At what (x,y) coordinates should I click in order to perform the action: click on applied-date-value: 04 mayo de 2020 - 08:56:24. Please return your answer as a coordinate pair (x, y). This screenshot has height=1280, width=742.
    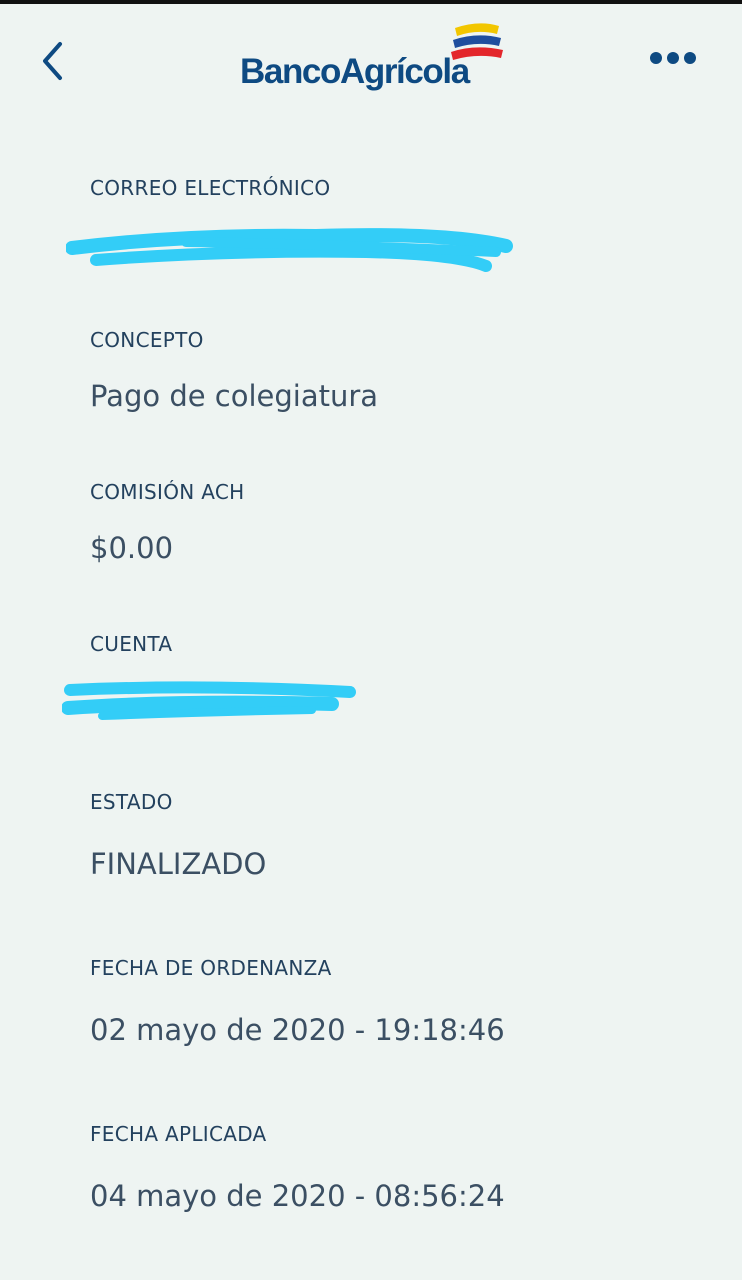
    Looking at the image, I should click on (297, 1196).